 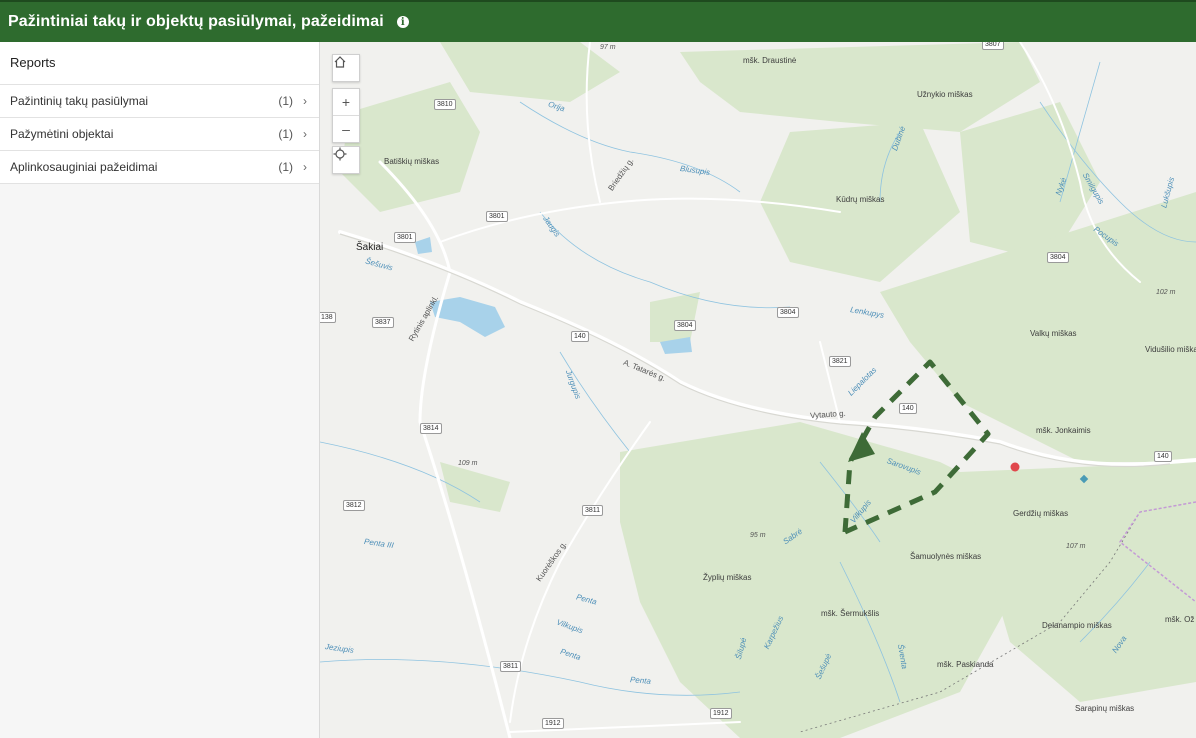 What do you see at coordinates (1166, 292) in the screenshot?
I see `elevation-label: 102 m` at bounding box center [1166, 292].